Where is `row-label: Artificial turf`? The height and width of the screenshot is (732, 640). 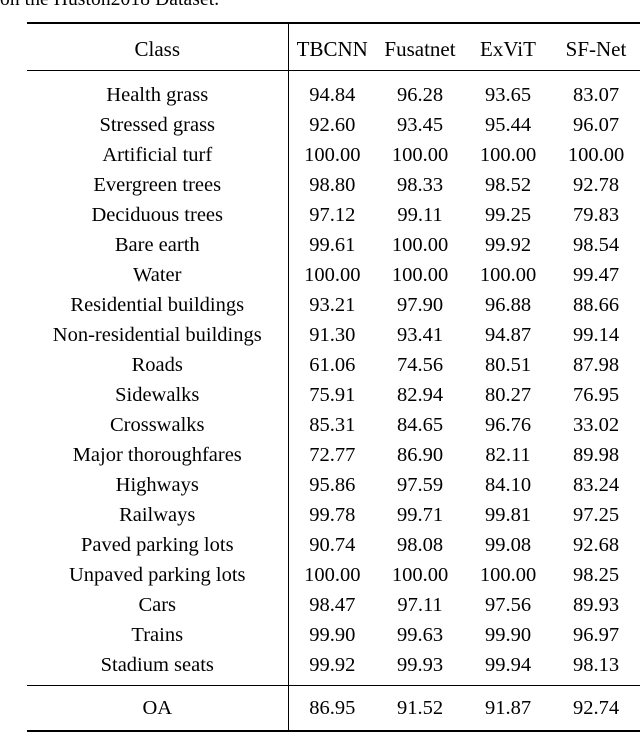
row-label: Artificial turf is located at coordinates (158, 155).